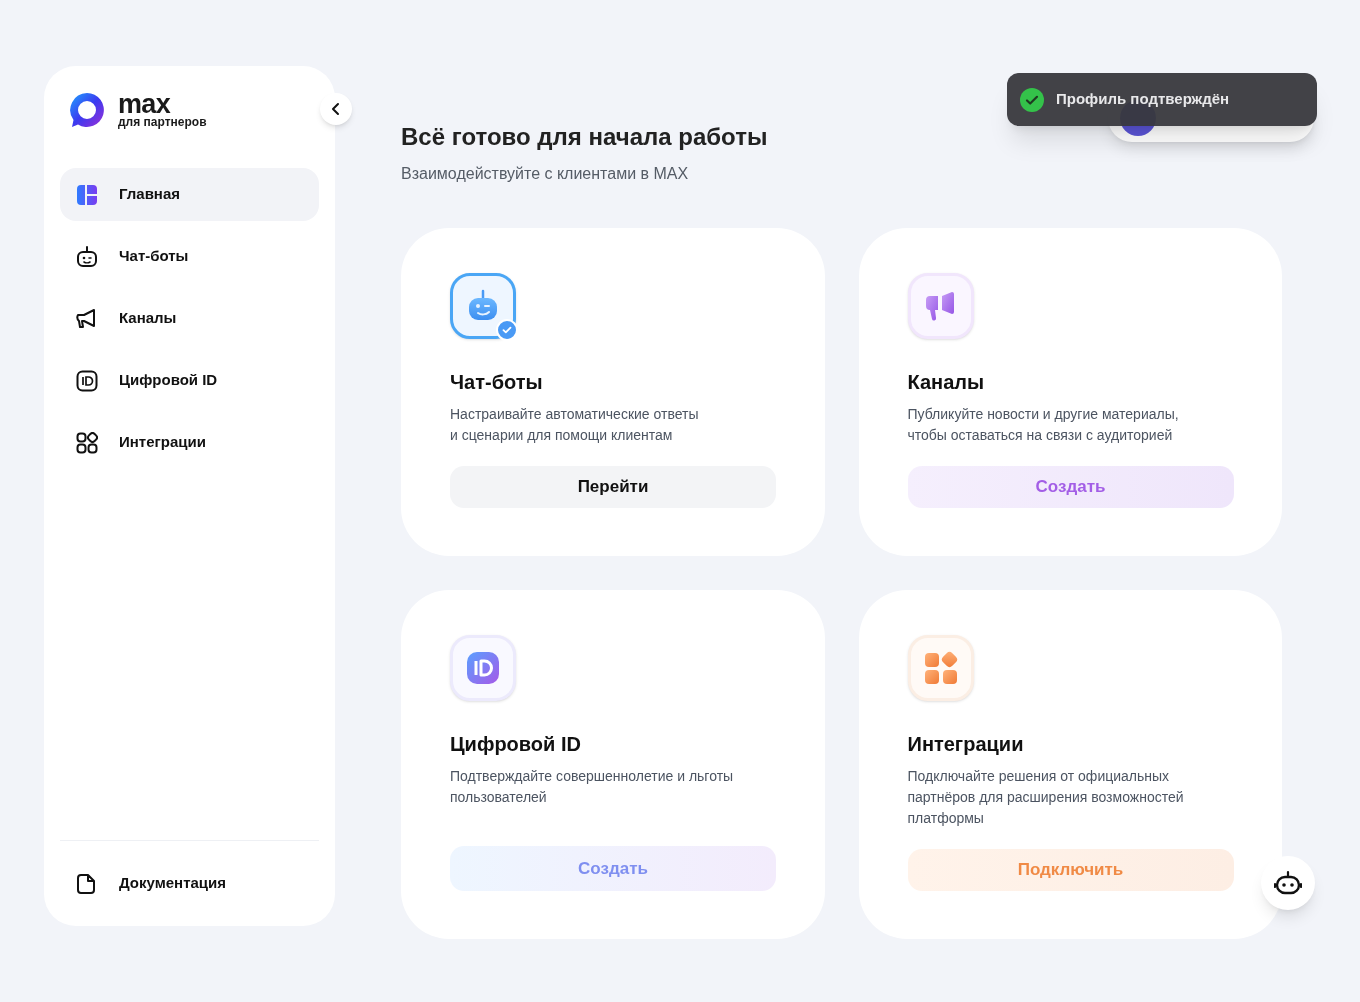  What do you see at coordinates (516, 744) in the screenshot?
I see `card-title: Цифровой ID` at bounding box center [516, 744].